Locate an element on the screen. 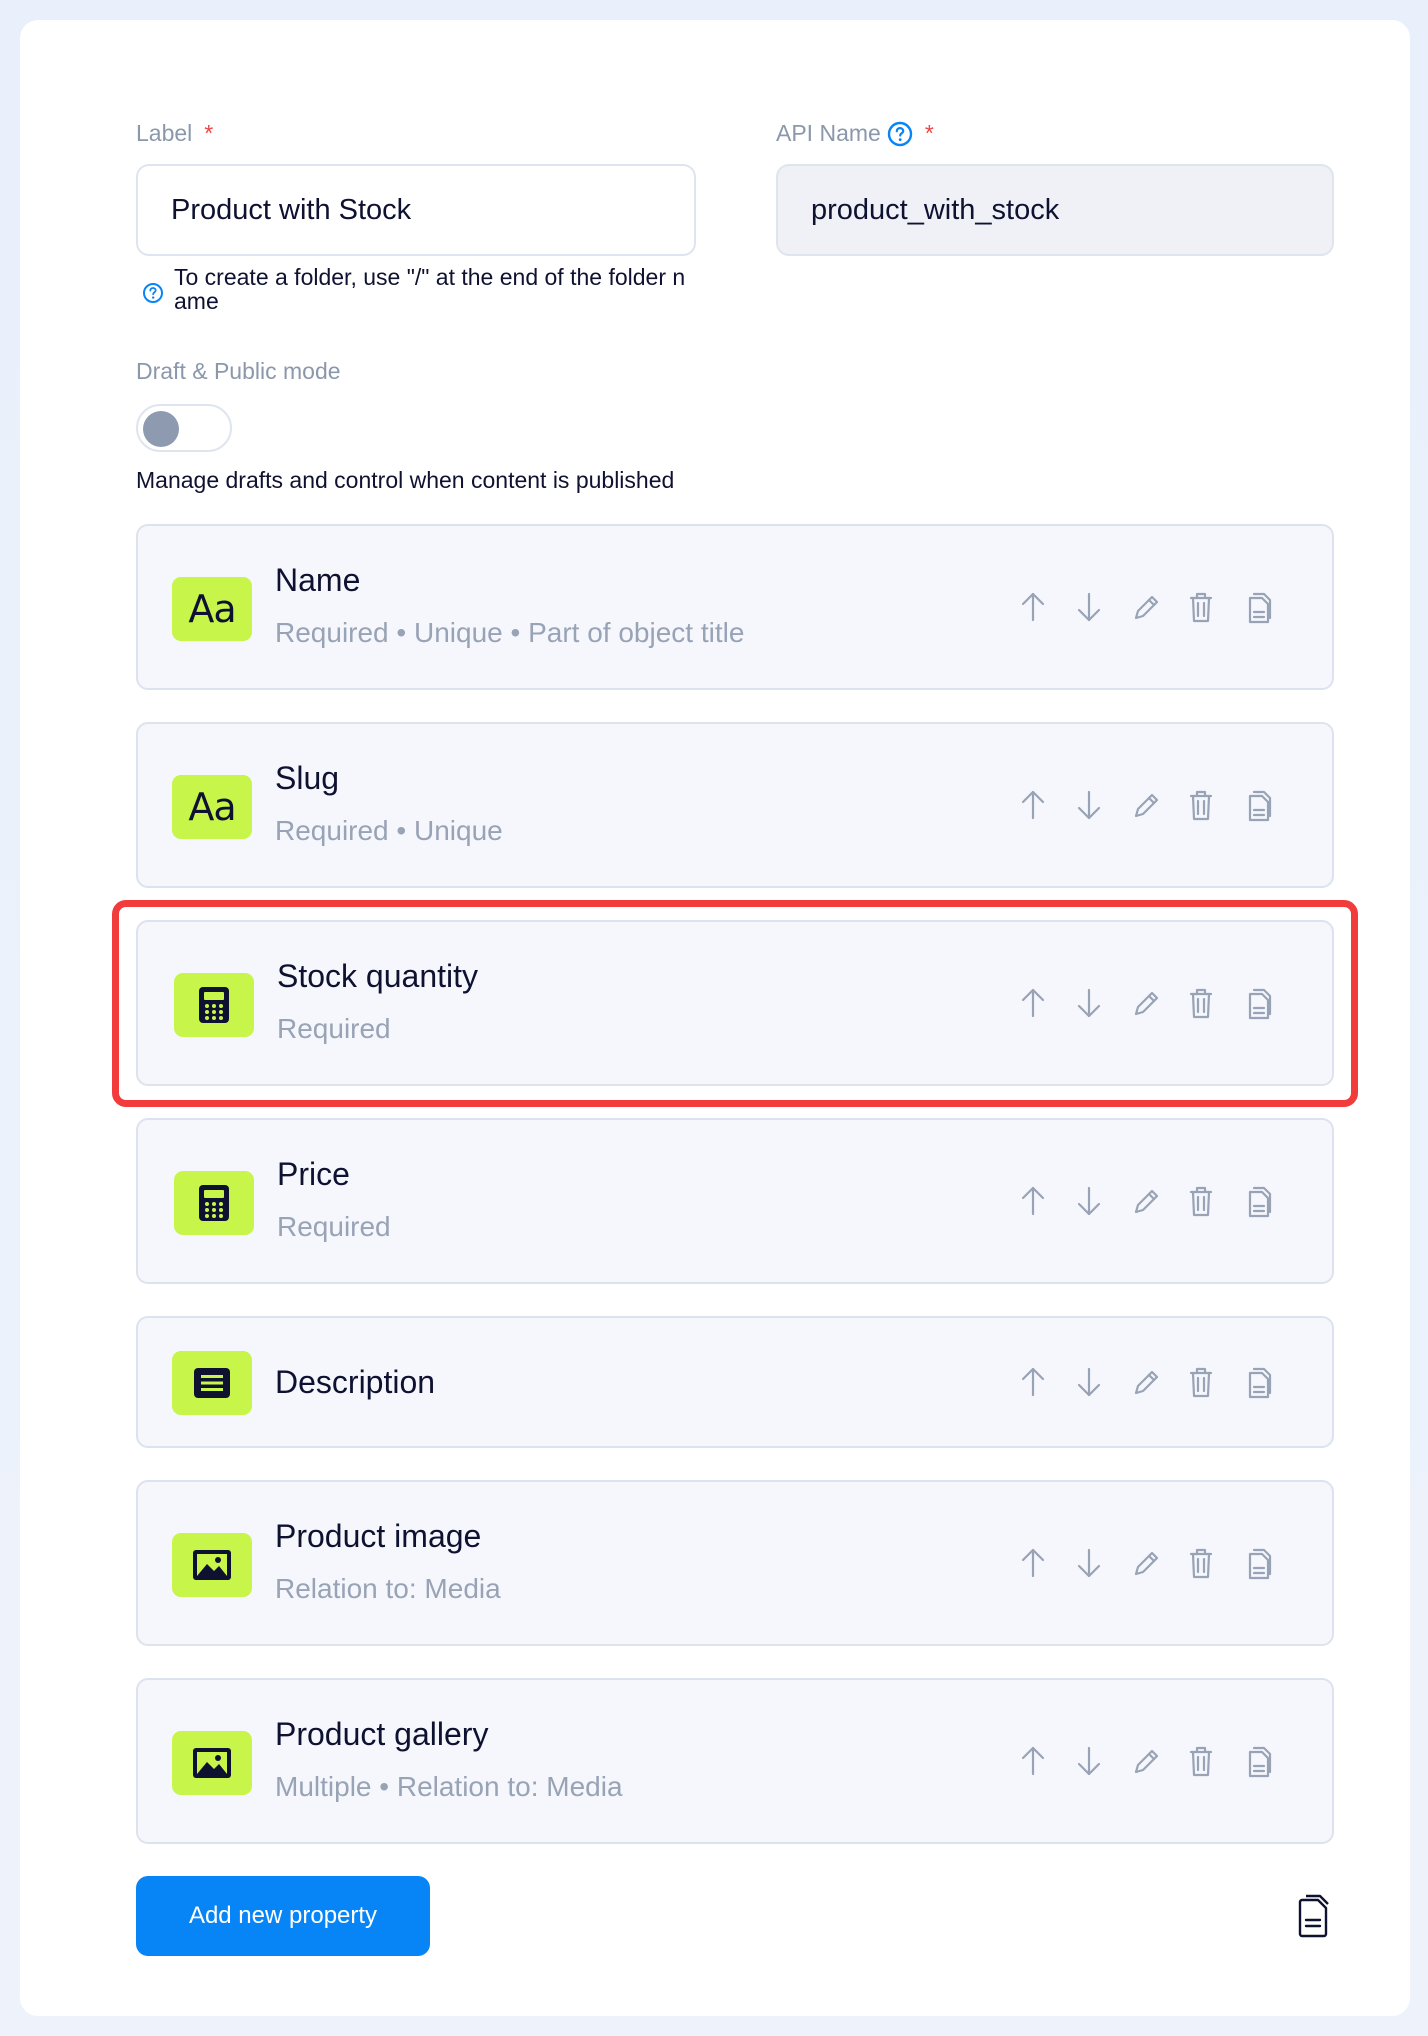  api-name-title-text: API Name is located at coordinates (828, 133).